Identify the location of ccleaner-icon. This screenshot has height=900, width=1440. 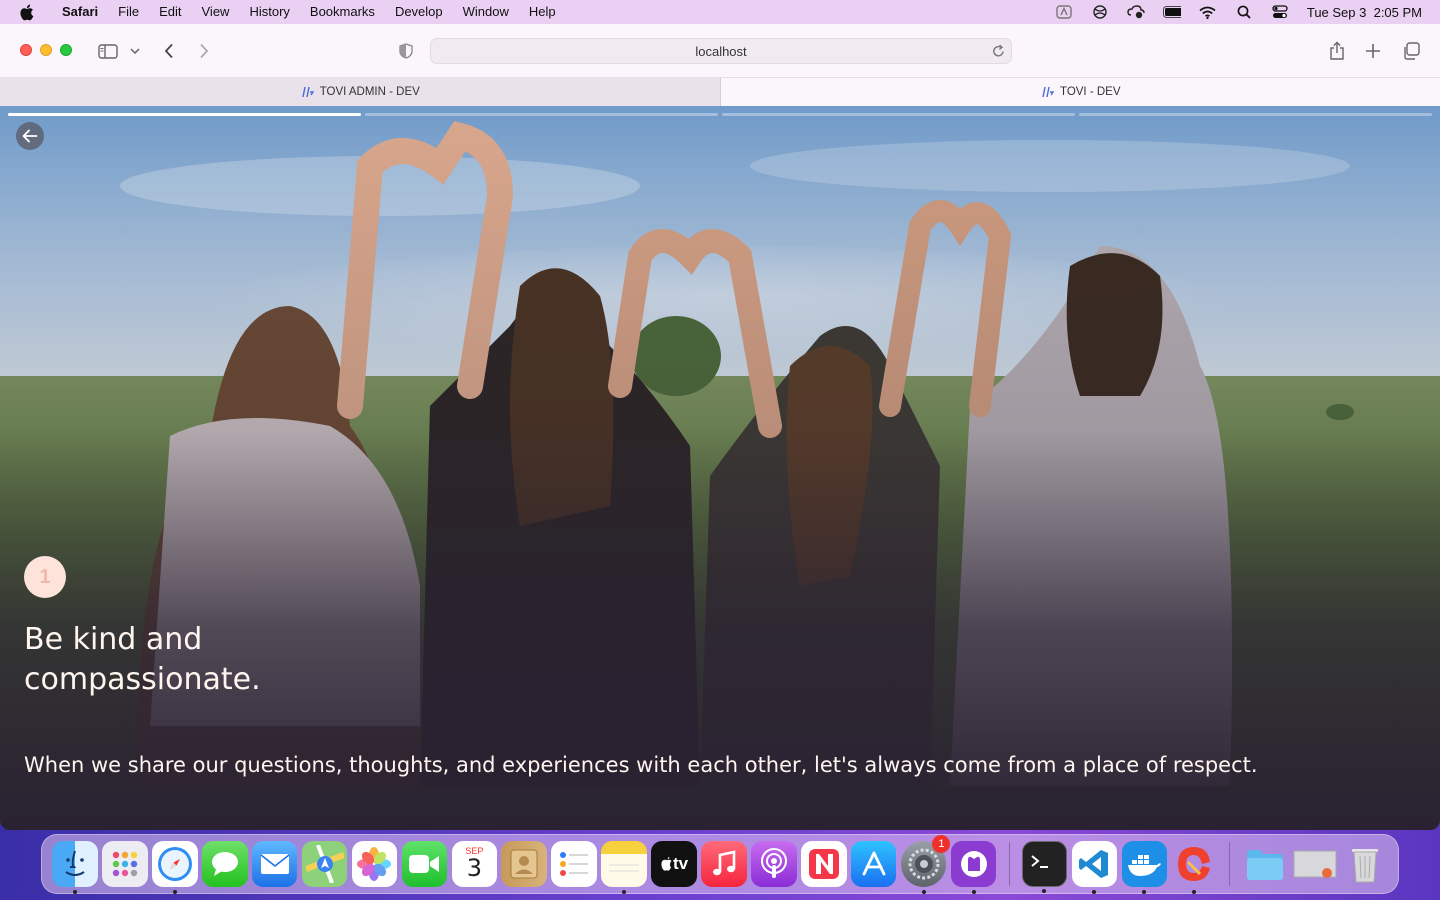
(1194, 867).